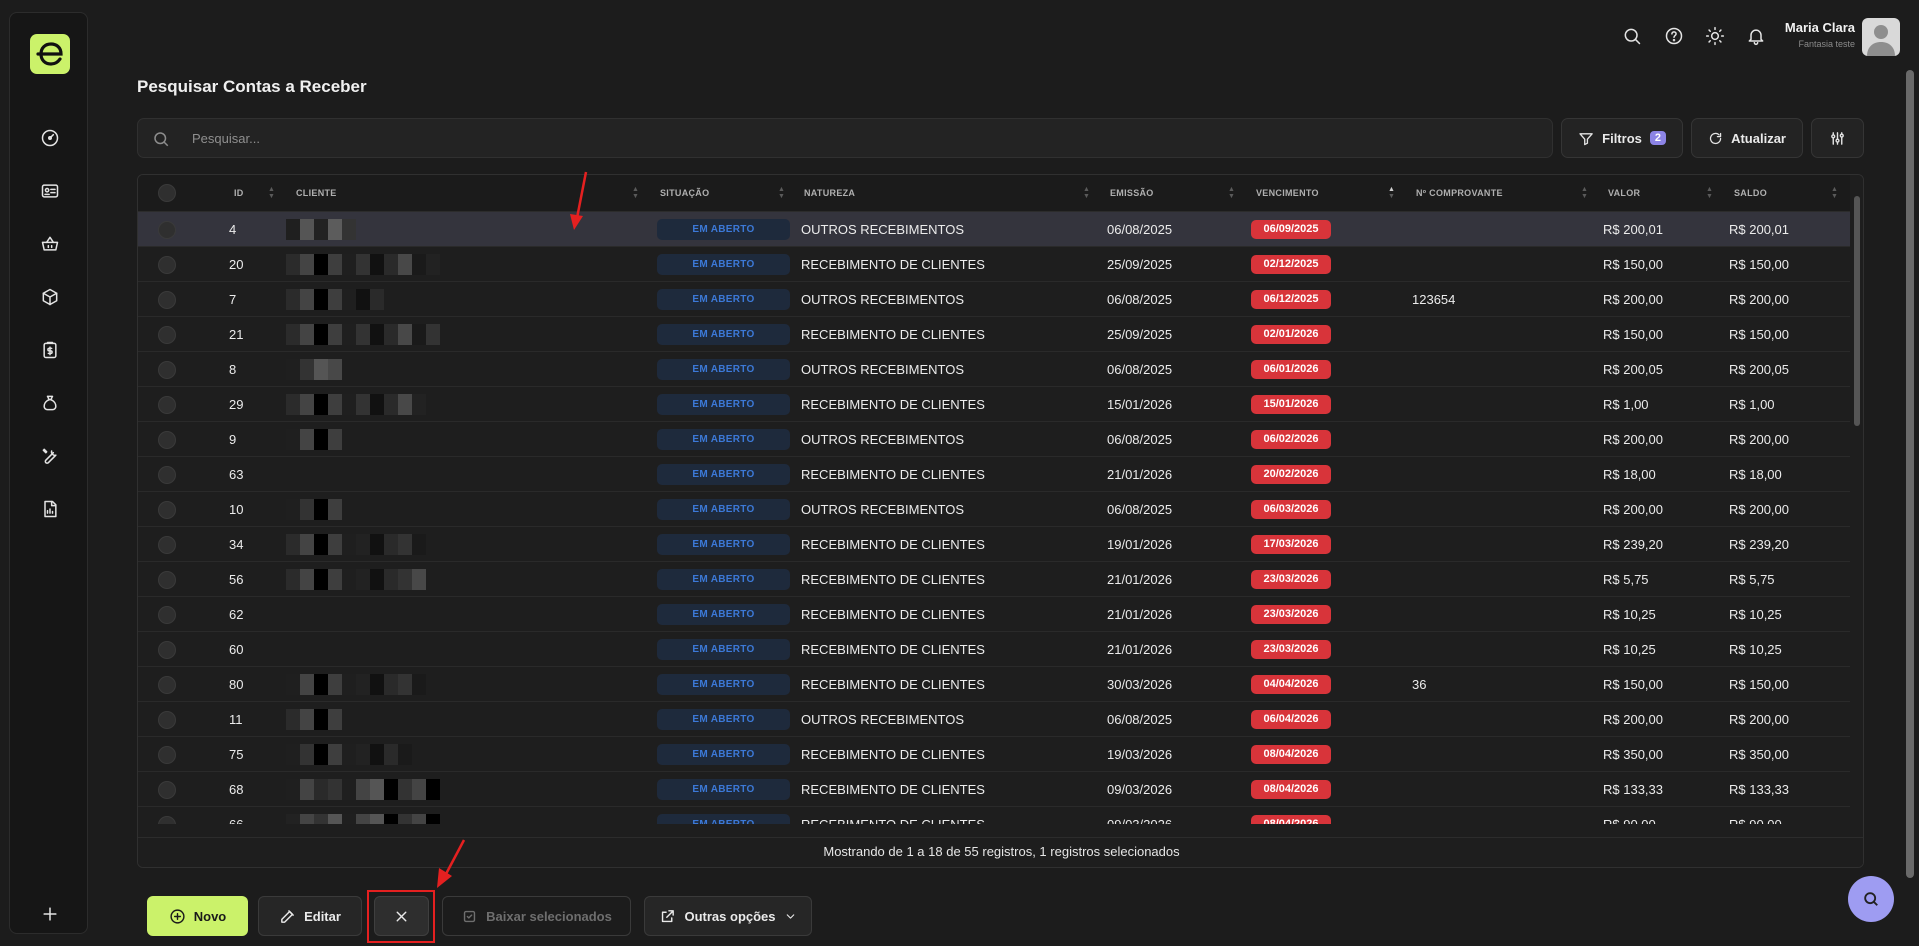 Image resolution: width=1919 pixels, height=946 pixels. Describe the element at coordinates (1633, 544) in the screenshot. I see `cell-valor: R$ 239,20` at that location.